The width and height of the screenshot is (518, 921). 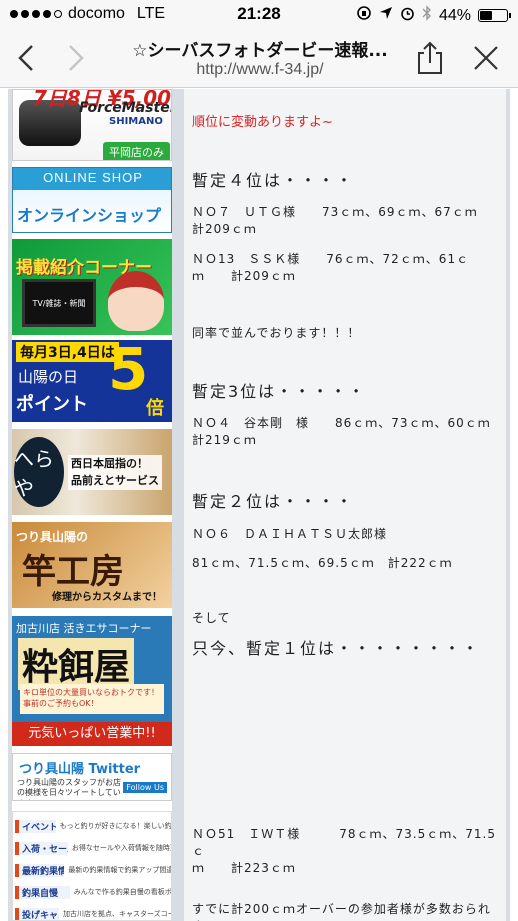 What do you see at coordinates (386, 15) in the screenshot?
I see `location-icon` at bounding box center [386, 15].